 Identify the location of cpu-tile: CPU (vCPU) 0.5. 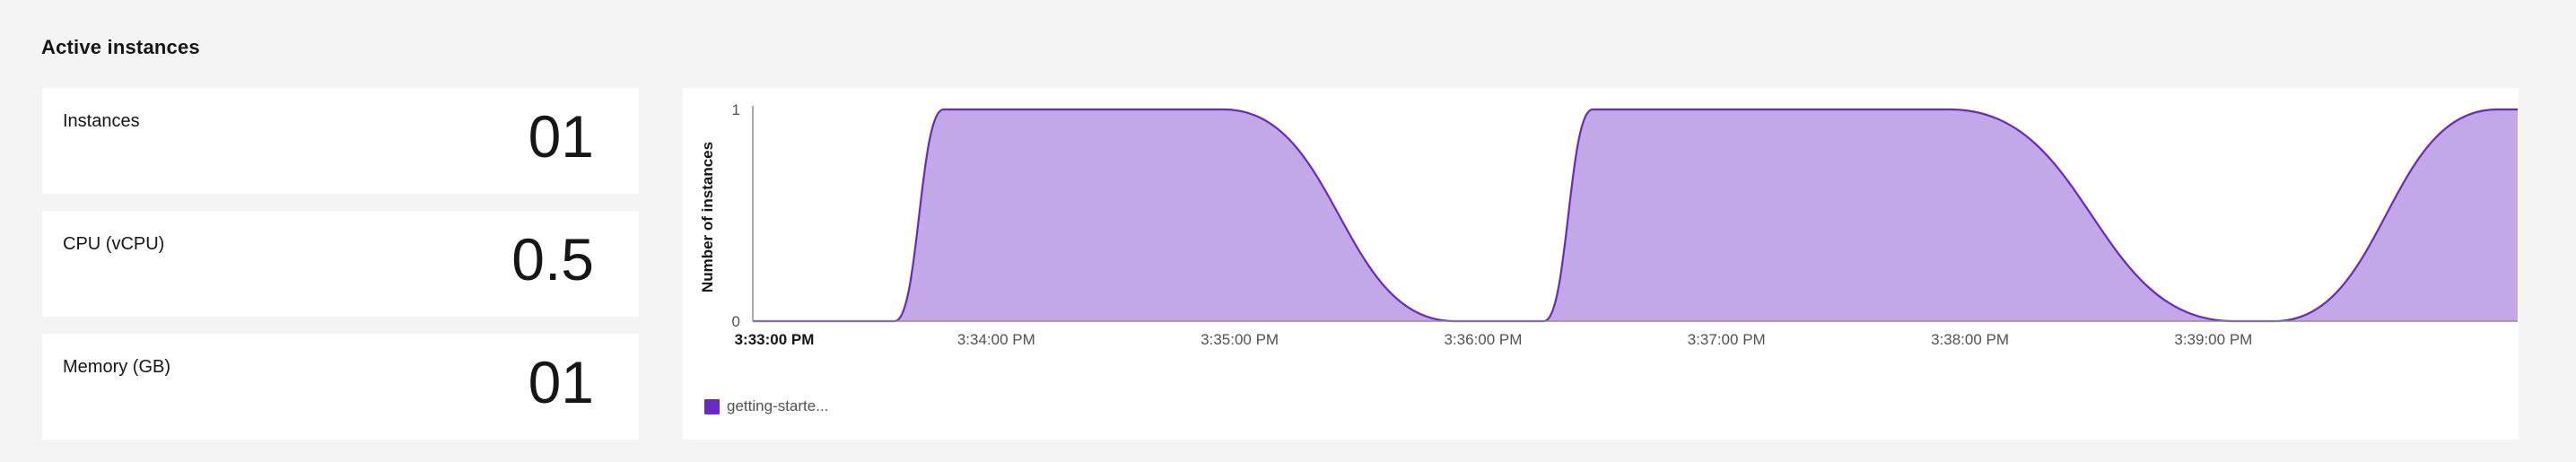
(340, 264).